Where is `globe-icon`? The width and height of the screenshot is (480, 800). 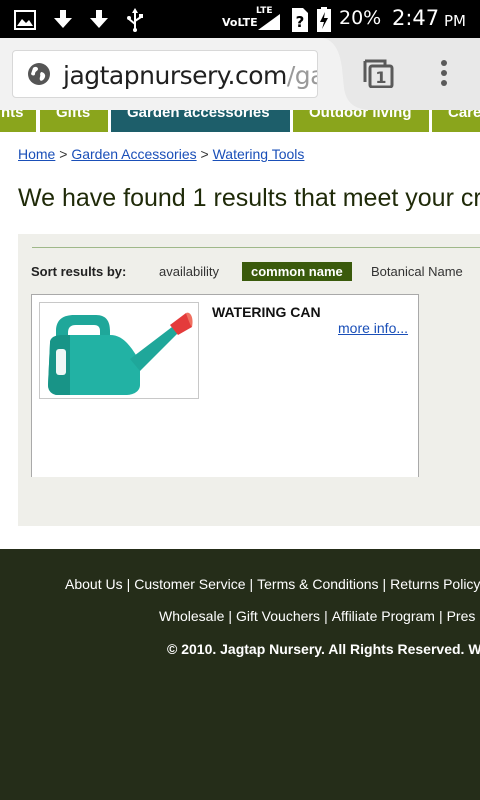
globe-icon is located at coordinates (39, 74).